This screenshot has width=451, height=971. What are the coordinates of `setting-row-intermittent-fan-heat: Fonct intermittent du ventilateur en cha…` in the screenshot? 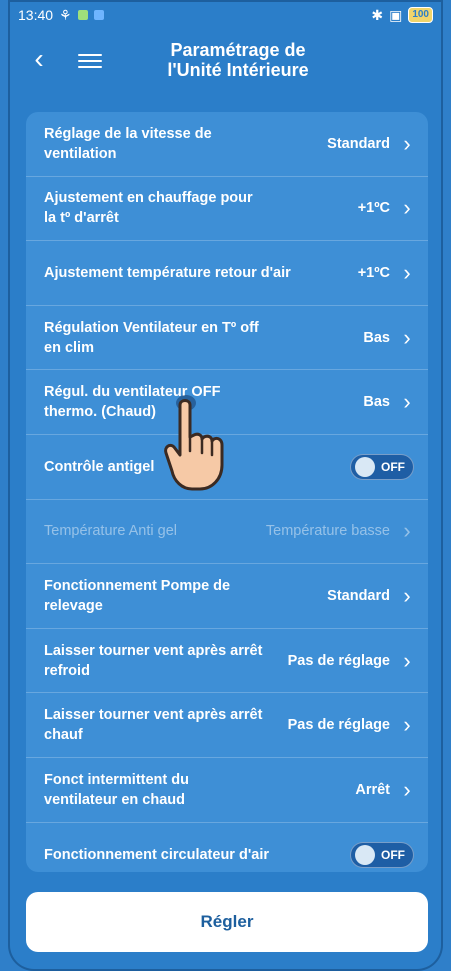 It's located at (227, 790).